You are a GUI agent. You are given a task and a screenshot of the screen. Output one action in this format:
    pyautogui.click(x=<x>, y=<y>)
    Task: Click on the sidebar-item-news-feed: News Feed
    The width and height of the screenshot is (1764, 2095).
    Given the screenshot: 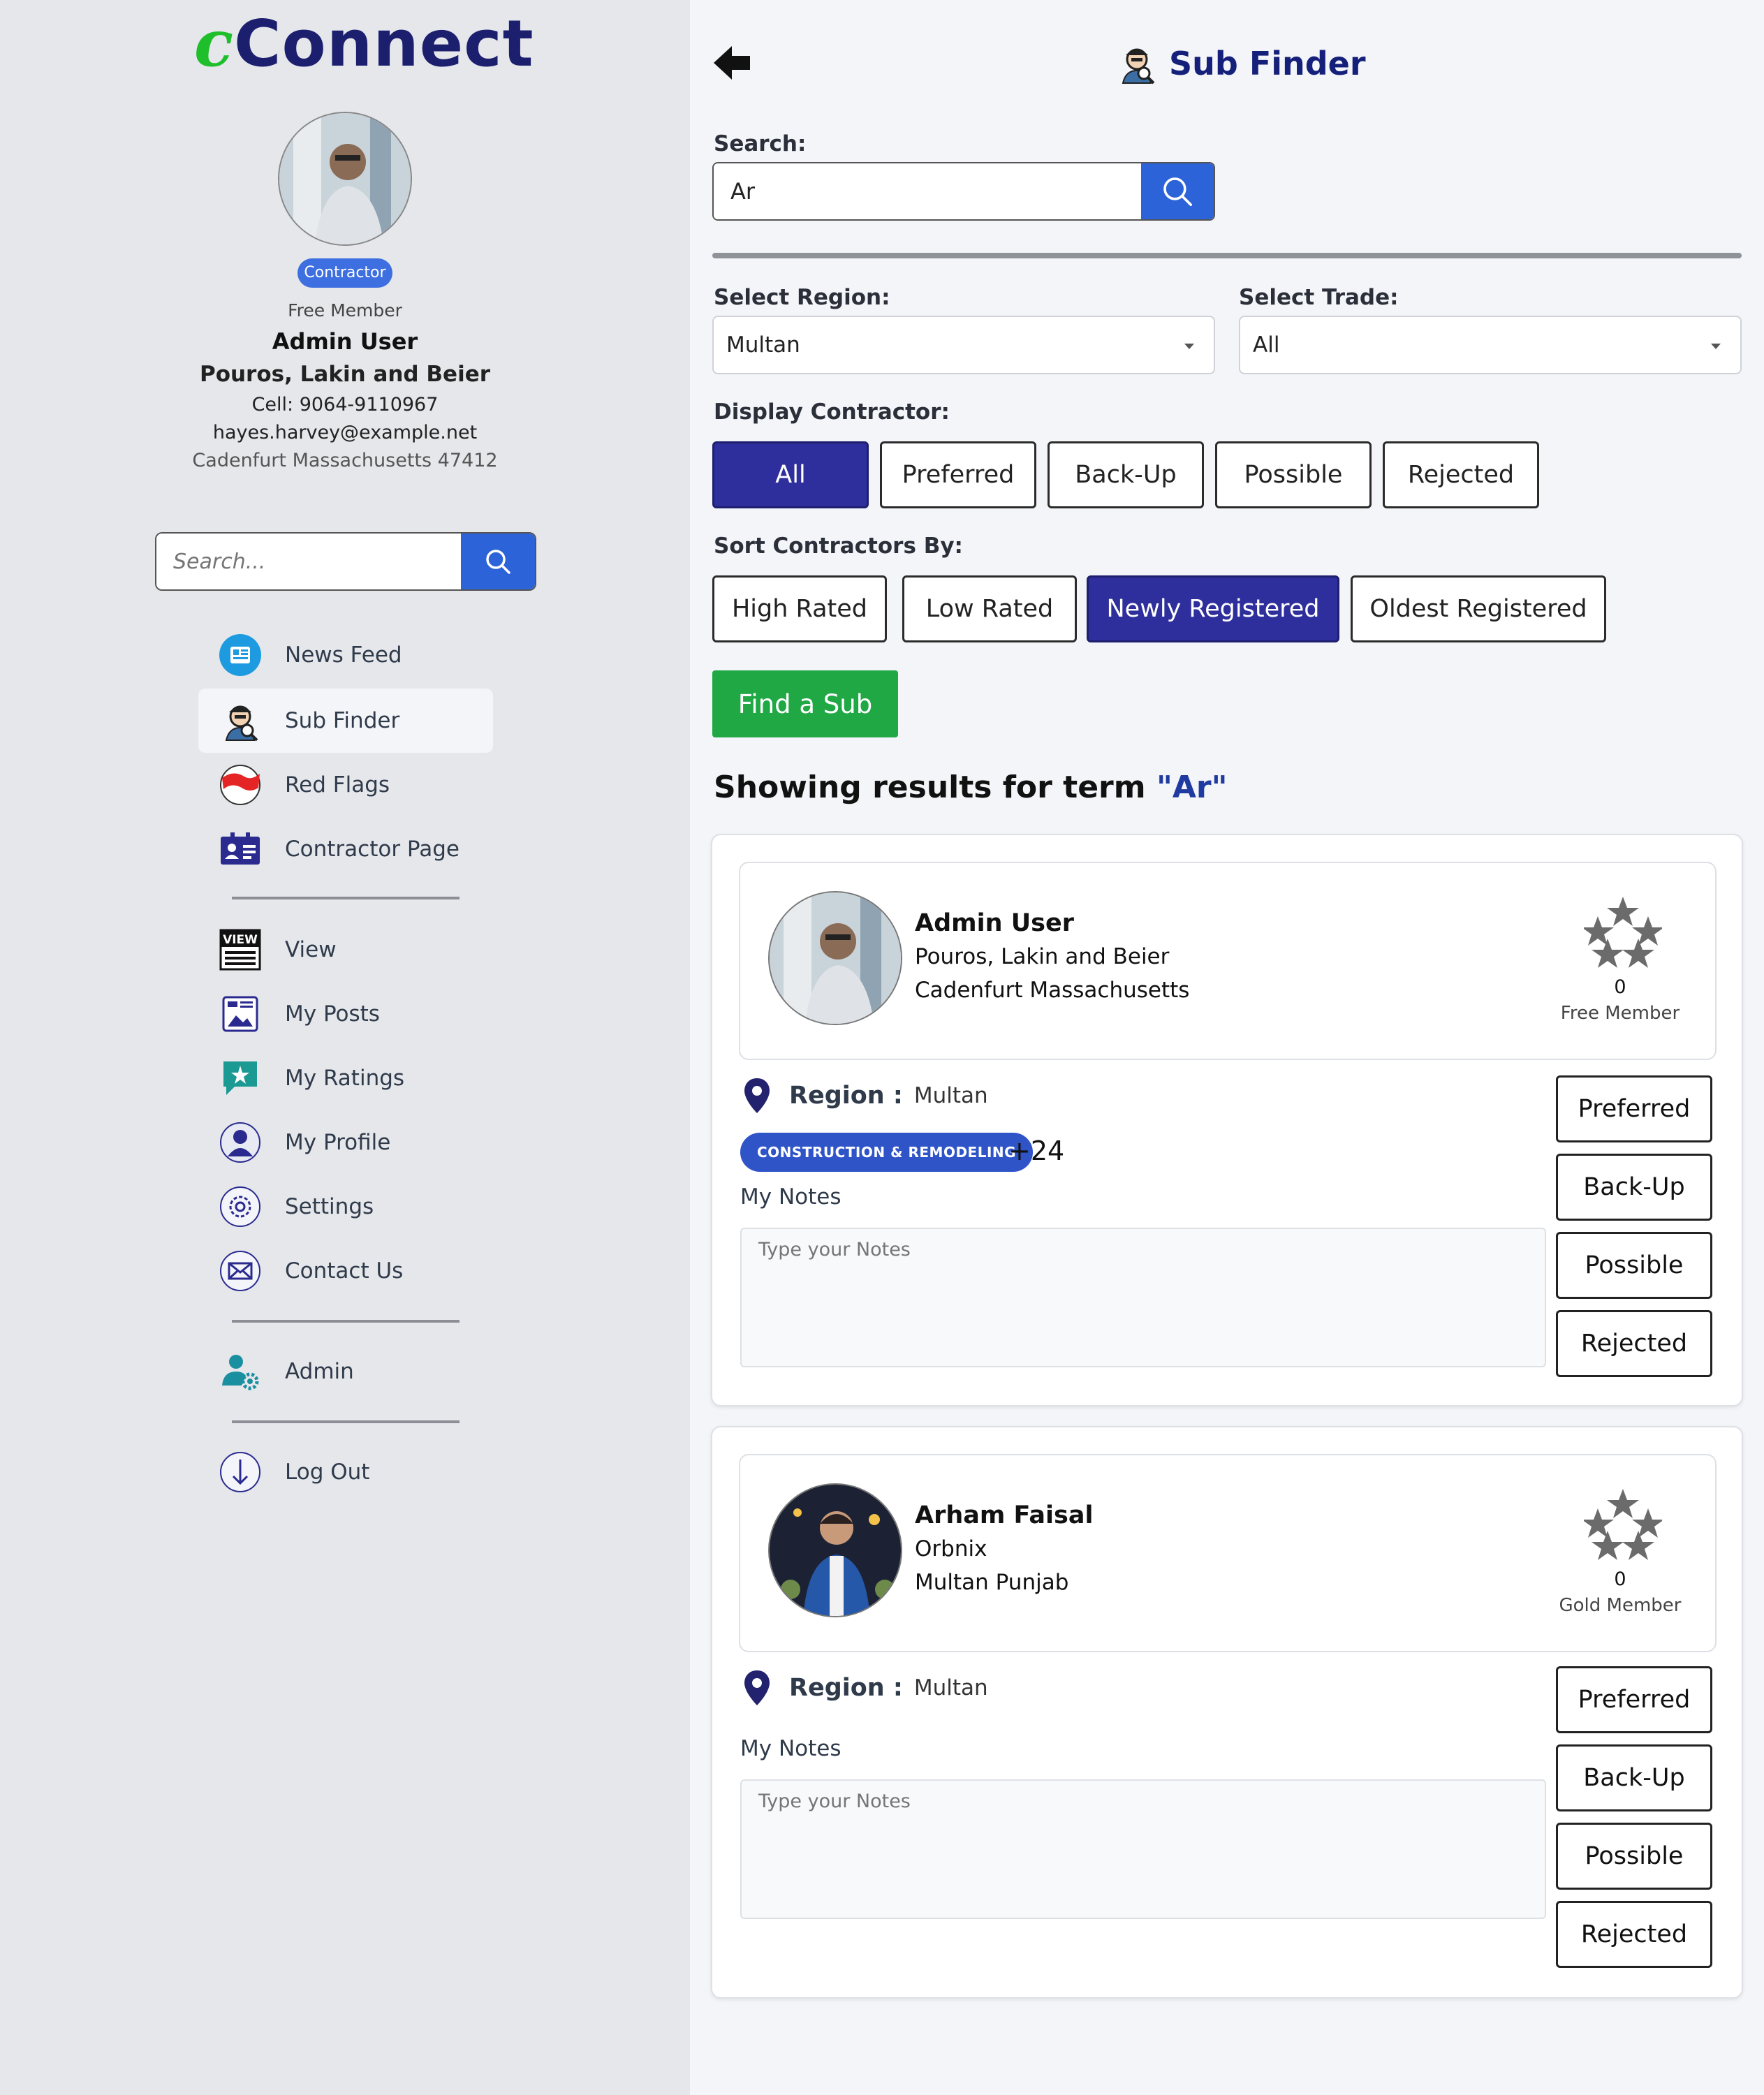 What is the action you would take?
    pyautogui.click(x=345, y=655)
    